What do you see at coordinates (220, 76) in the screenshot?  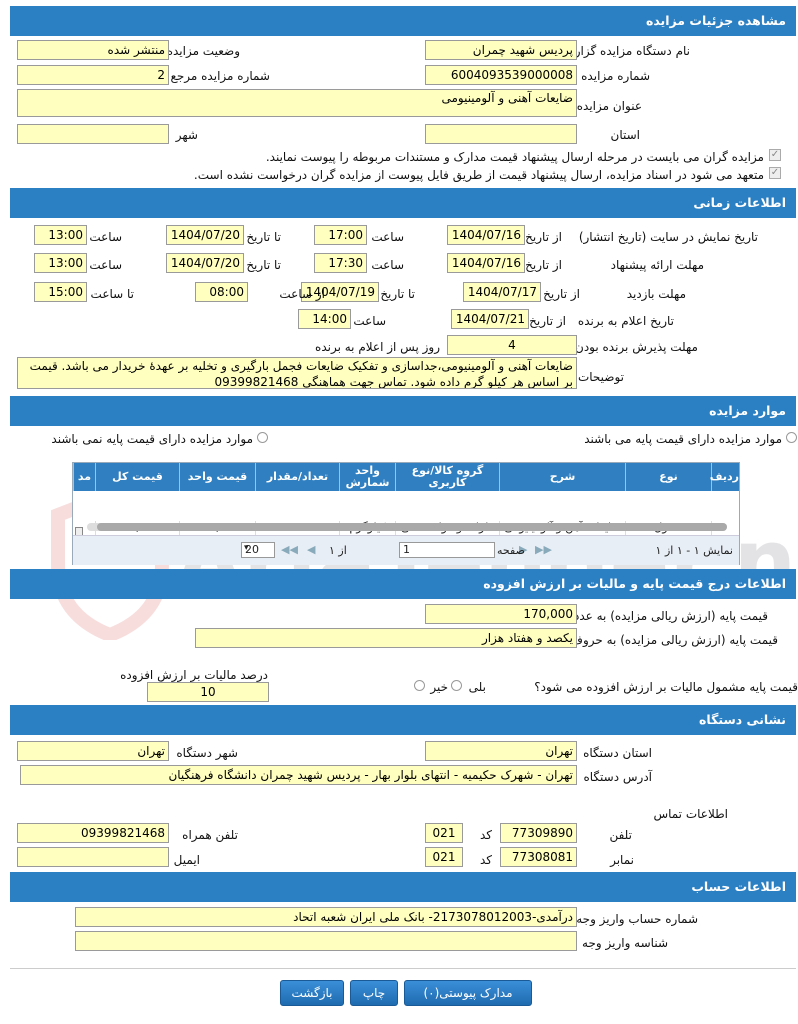 I see `ref-label: شماره مزایده مرجع` at bounding box center [220, 76].